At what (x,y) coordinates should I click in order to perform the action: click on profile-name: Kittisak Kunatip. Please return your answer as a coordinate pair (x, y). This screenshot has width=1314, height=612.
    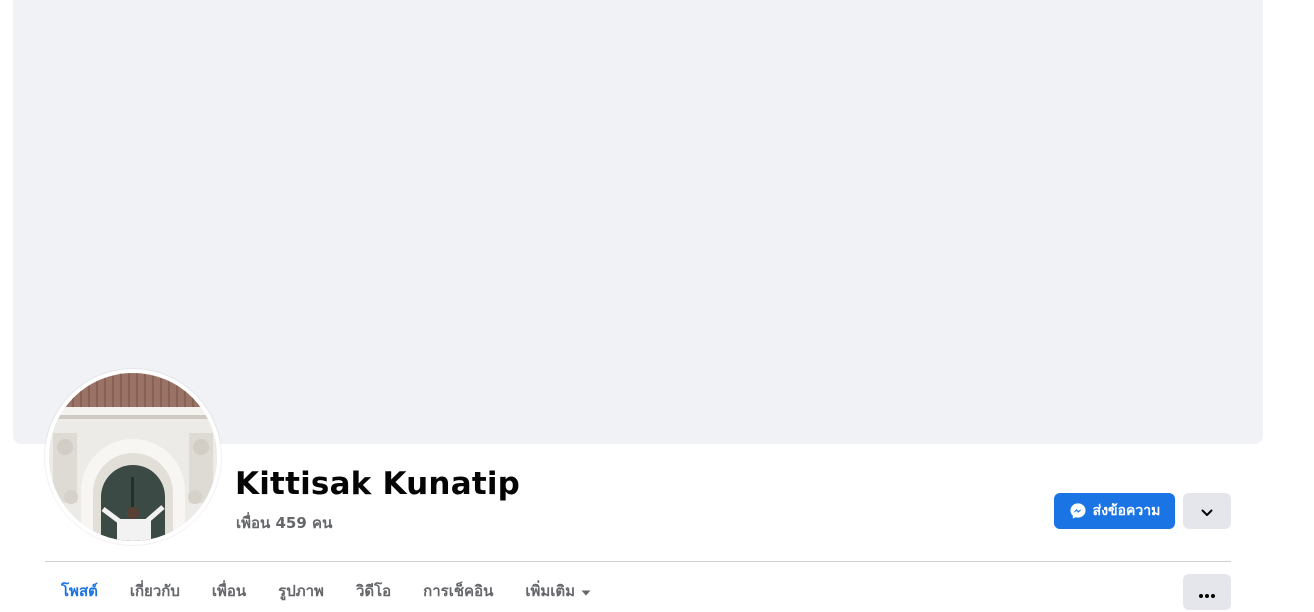
    Looking at the image, I should click on (378, 484).